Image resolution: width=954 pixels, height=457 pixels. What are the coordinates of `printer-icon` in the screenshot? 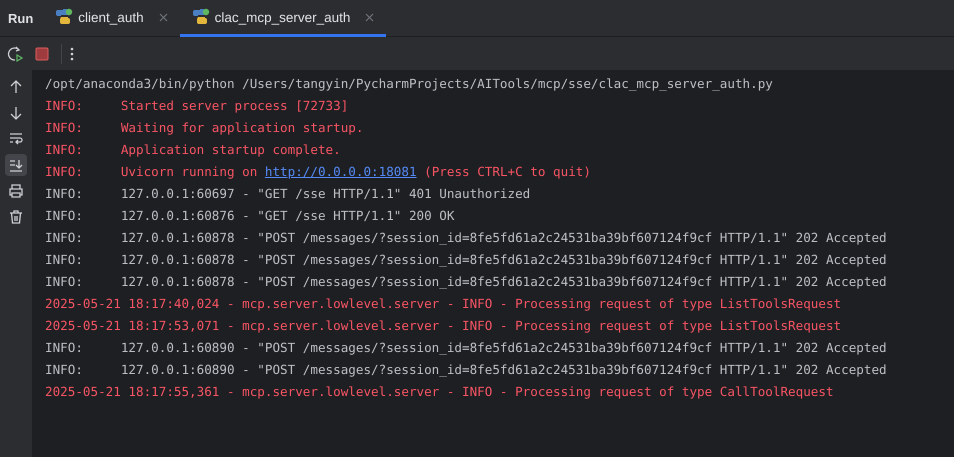 It's located at (16, 191).